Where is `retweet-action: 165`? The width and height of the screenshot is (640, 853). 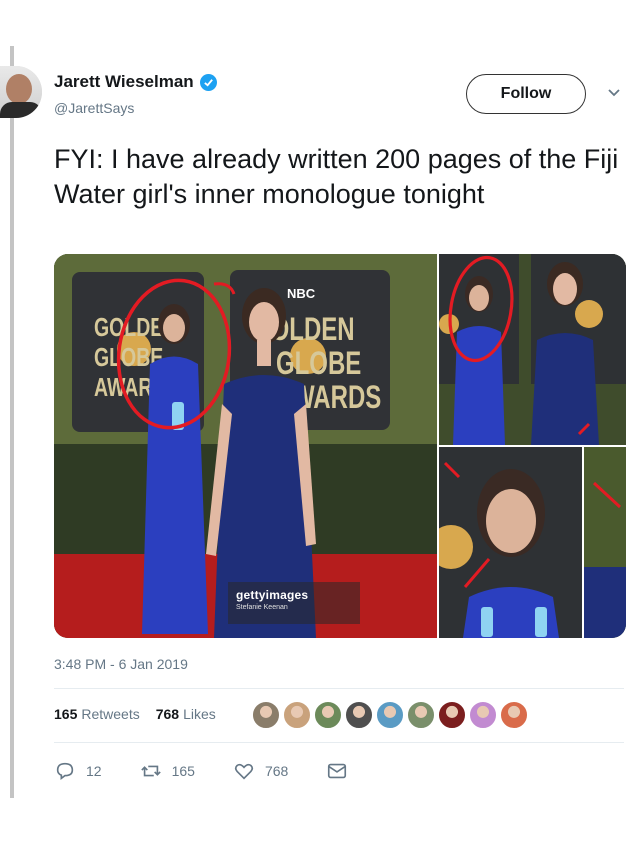
retweet-action: 165 is located at coordinates (167, 771).